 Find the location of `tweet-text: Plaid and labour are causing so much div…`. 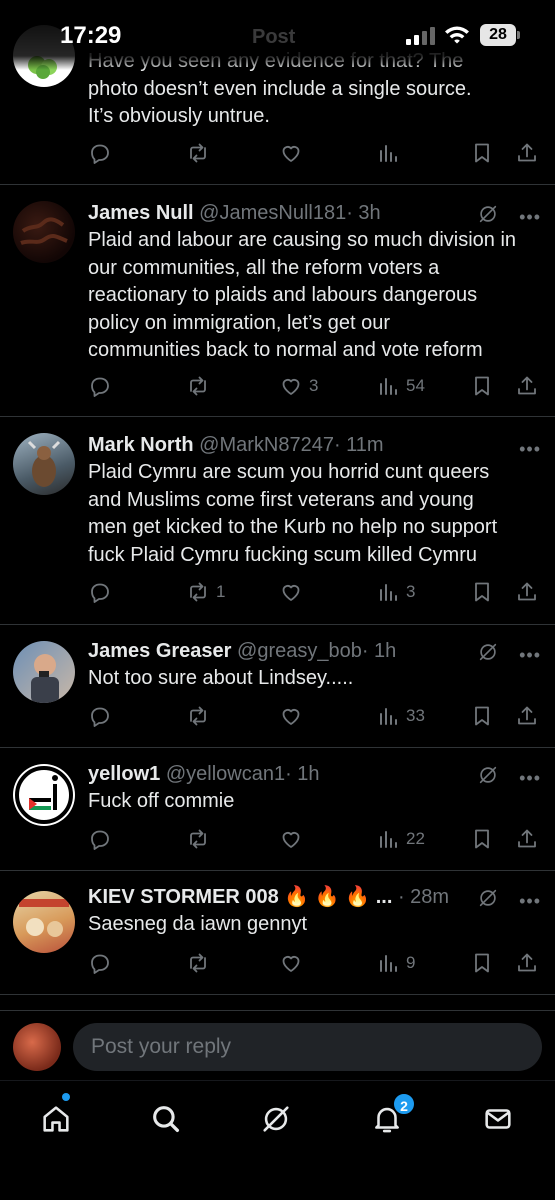

tweet-text: Plaid and labour are causing so much div… is located at coordinates (314, 296).